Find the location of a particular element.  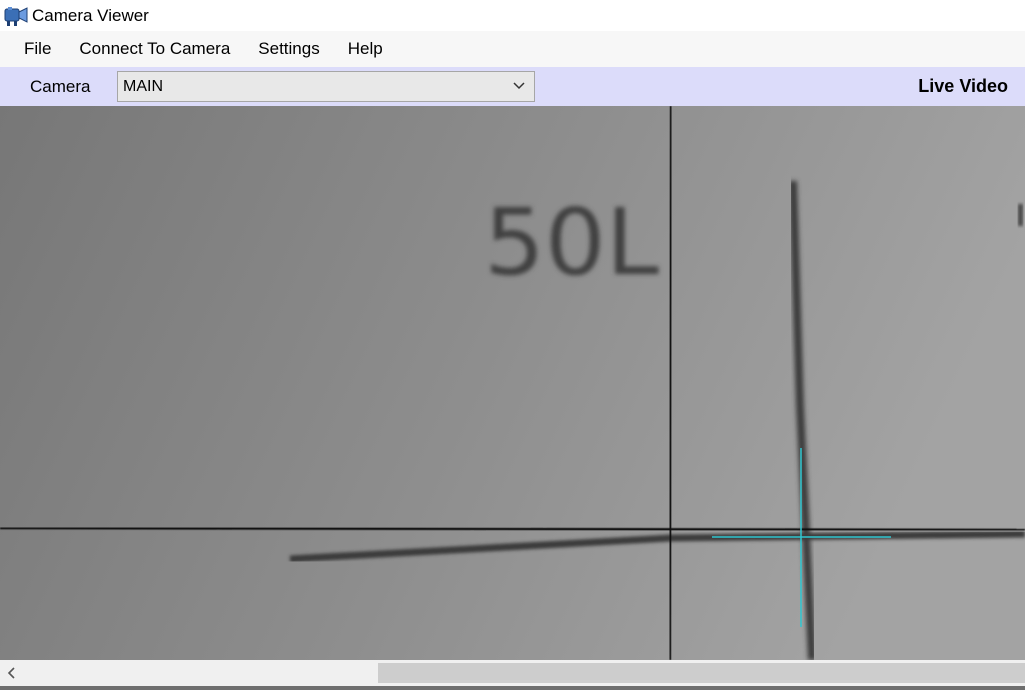

camera-viewer-app-icon is located at coordinates (16, 16).